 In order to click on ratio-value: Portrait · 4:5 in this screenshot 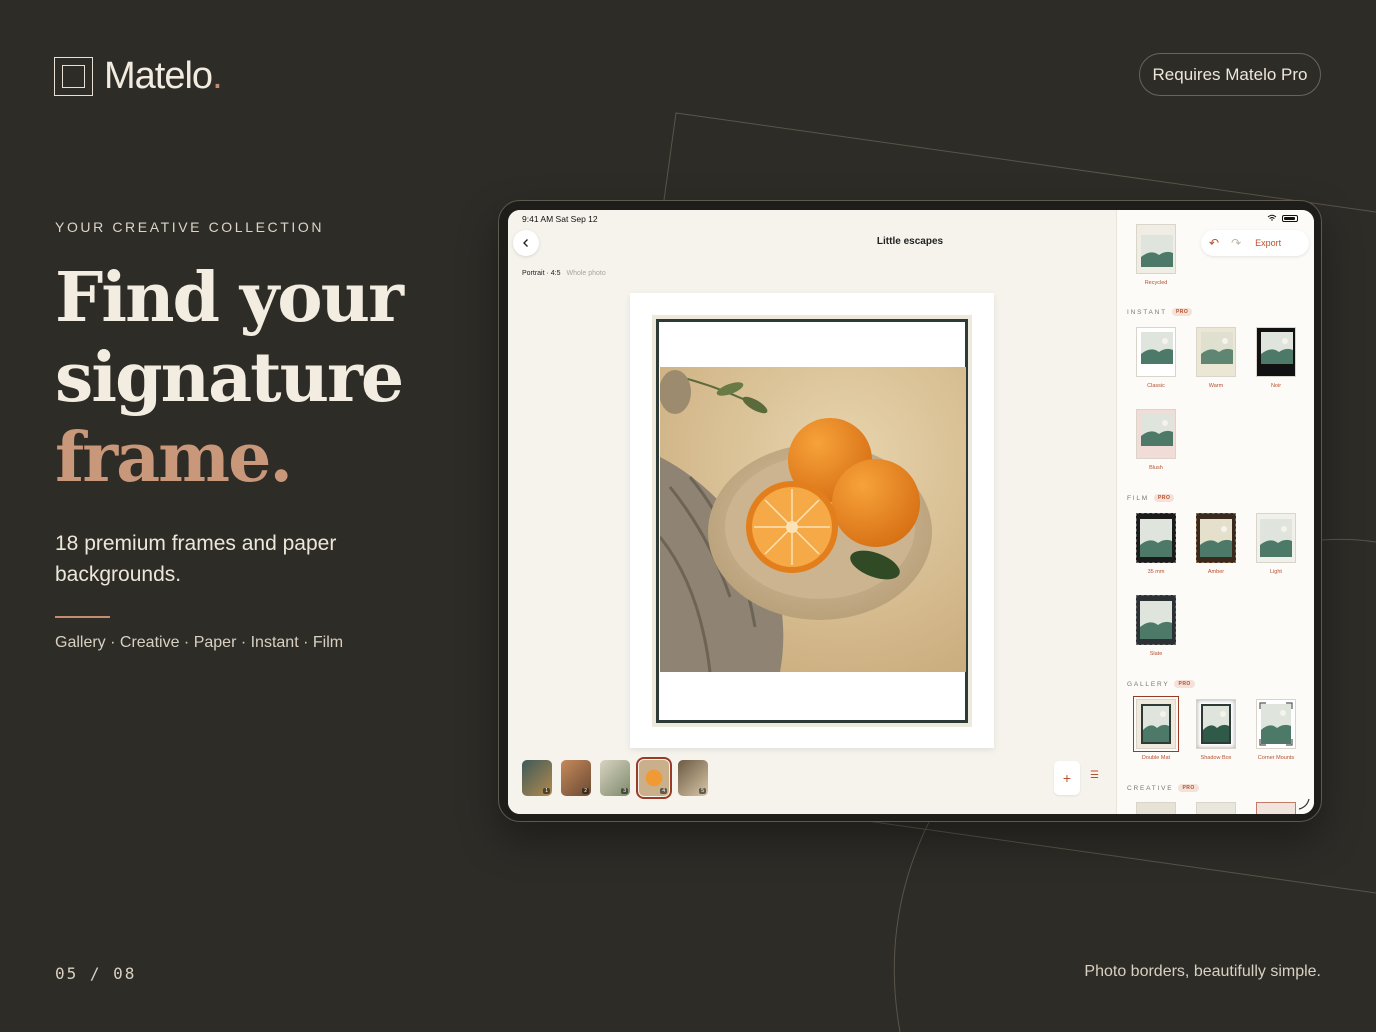, I will do `click(541, 273)`.